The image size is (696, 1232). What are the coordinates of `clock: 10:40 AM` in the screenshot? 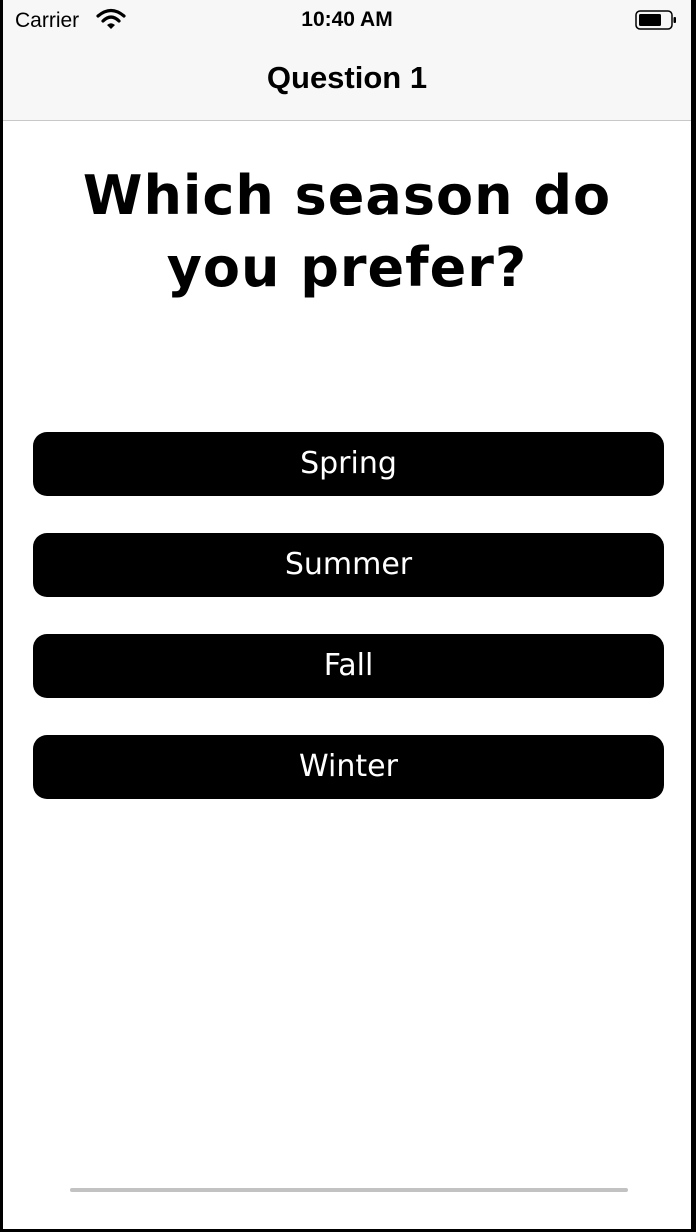 It's located at (347, 19).